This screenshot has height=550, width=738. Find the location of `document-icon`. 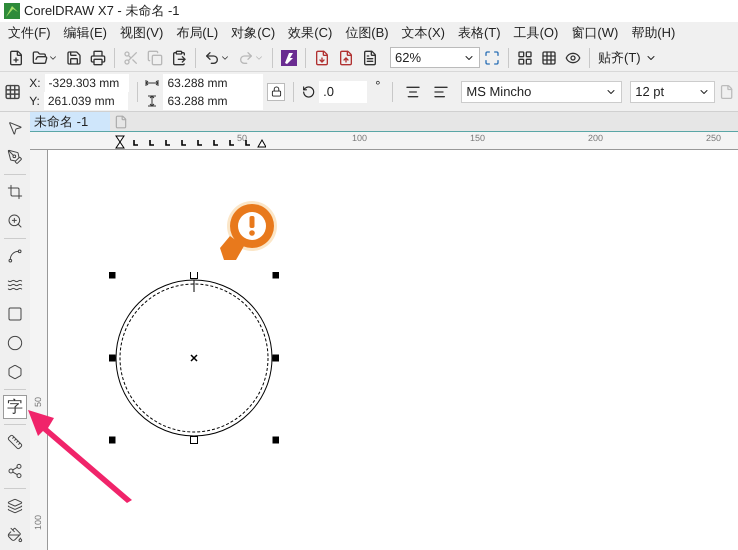

document-icon is located at coordinates (726, 92).